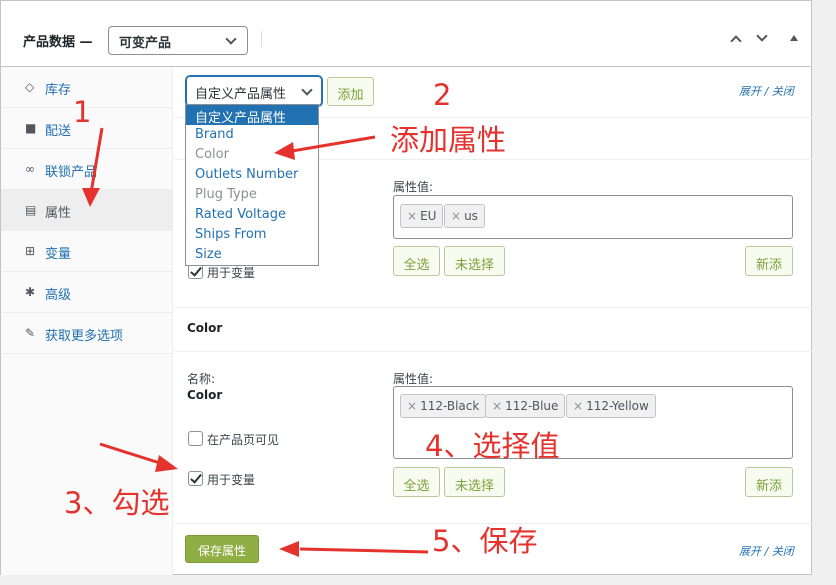  I want to click on arrow-to-save-button, so click(364, 550).